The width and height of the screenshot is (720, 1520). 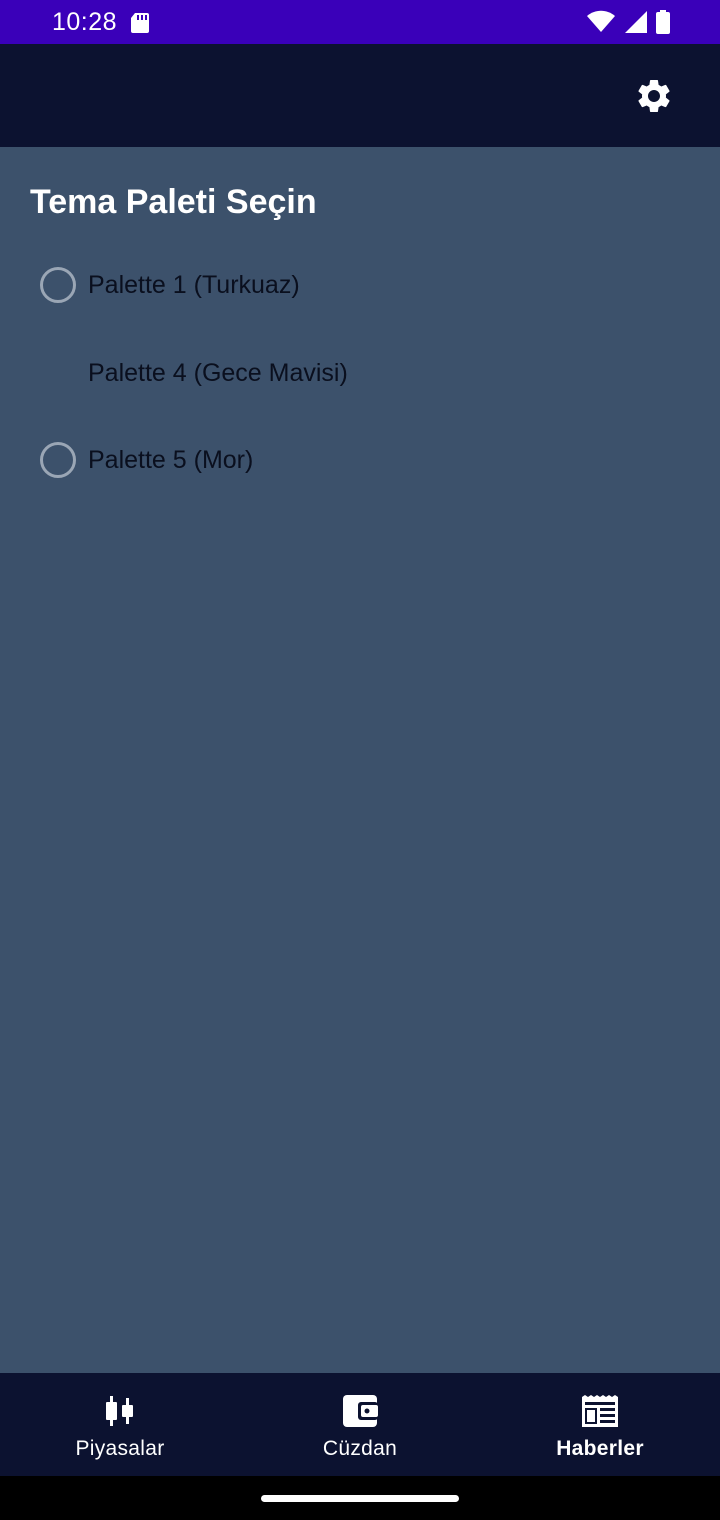 I want to click on home-gesture-handle, so click(x=360, y=1498).